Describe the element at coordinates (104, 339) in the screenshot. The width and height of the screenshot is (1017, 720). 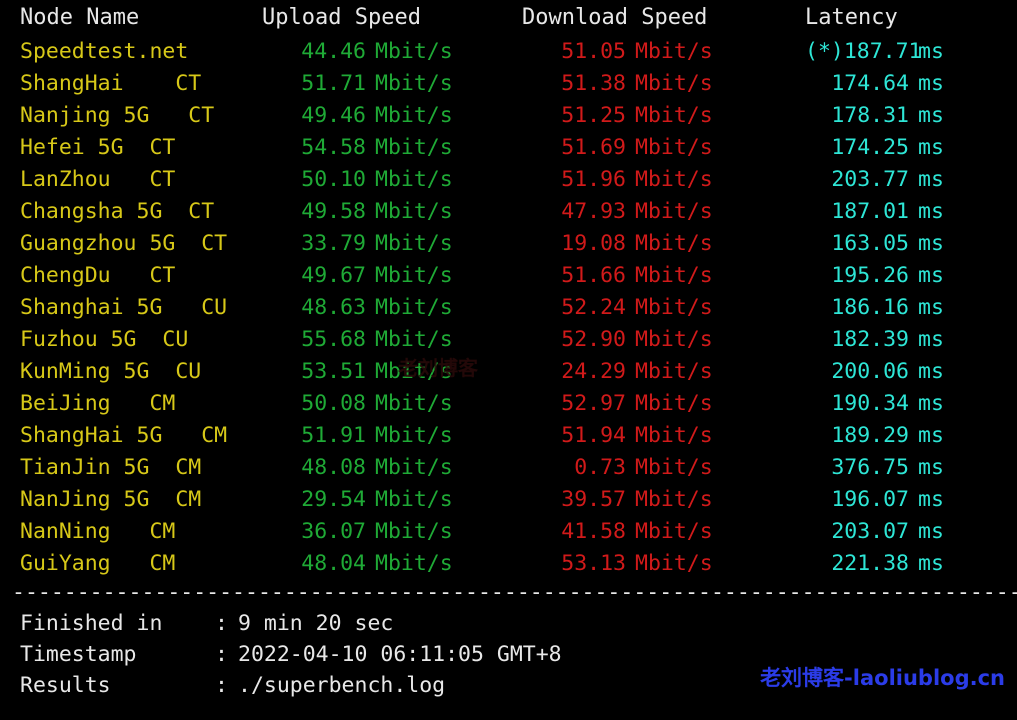
I see `cell-node-name: Fuzhou 5G CU` at that location.